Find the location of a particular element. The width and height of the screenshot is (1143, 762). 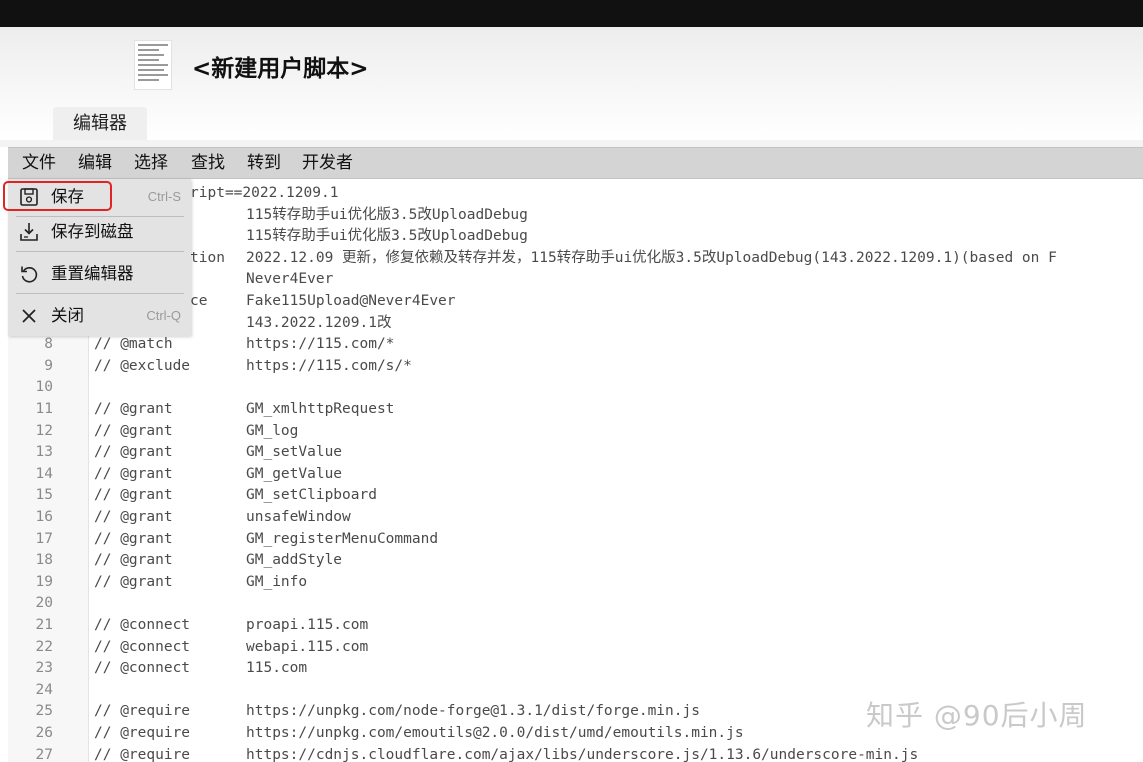

line-number: 23 is located at coordinates (44, 668).